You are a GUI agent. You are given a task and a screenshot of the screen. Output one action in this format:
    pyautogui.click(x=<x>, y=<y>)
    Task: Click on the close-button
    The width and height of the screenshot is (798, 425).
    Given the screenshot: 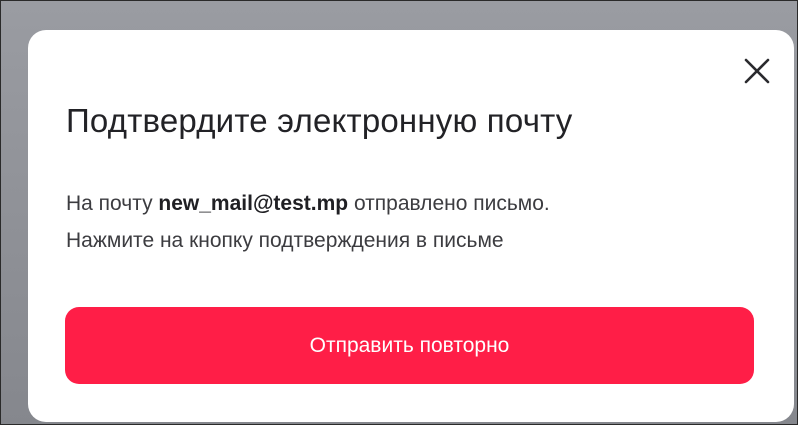 What is the action you would take?
    pyautogui.click(x=757, y=71)
    